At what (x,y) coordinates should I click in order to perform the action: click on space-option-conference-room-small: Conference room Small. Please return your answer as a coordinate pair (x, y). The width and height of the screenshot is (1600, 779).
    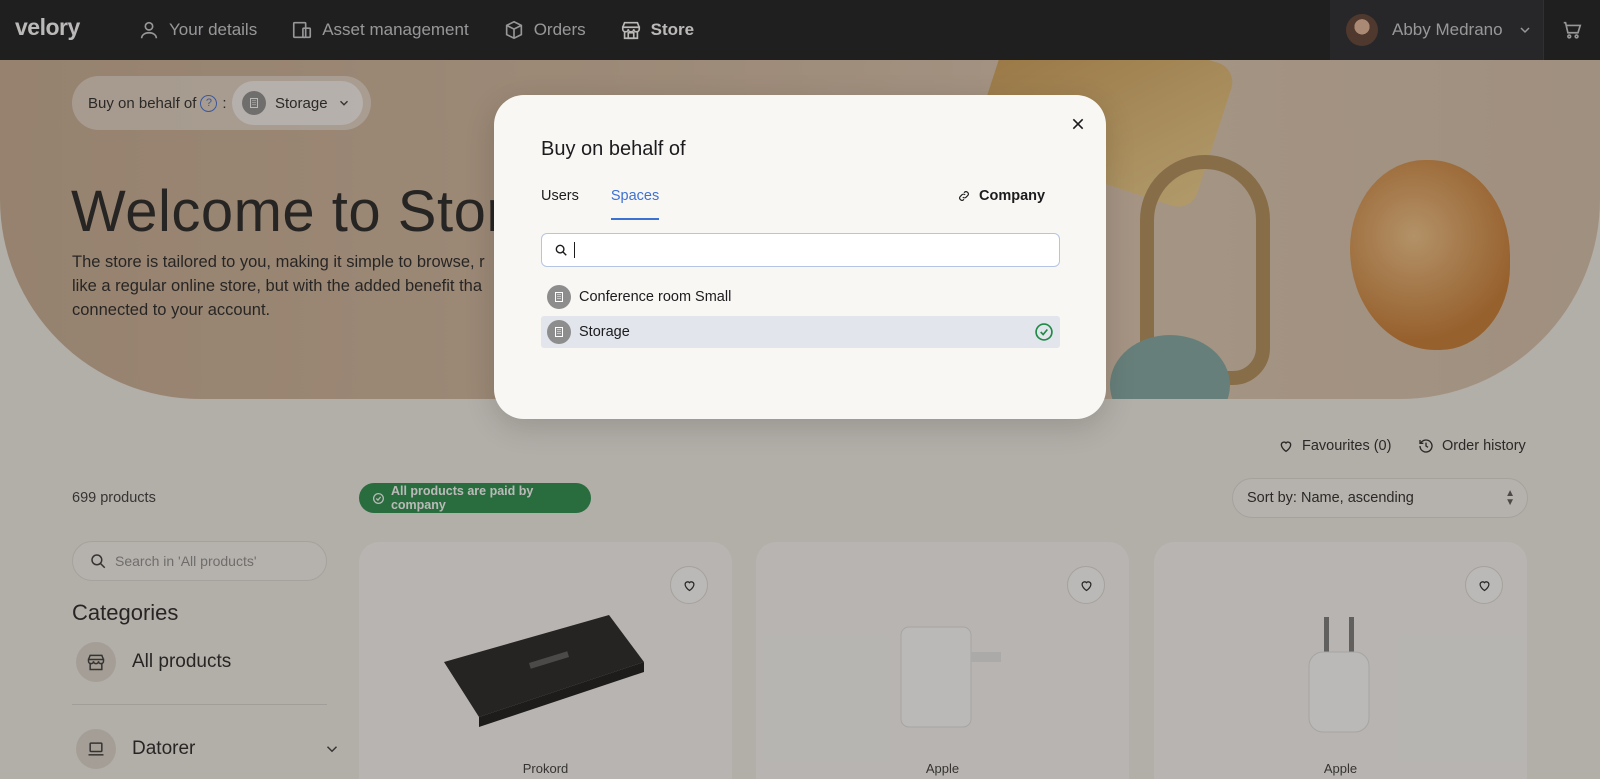
    Looking at the image, I should click on (800, 297).